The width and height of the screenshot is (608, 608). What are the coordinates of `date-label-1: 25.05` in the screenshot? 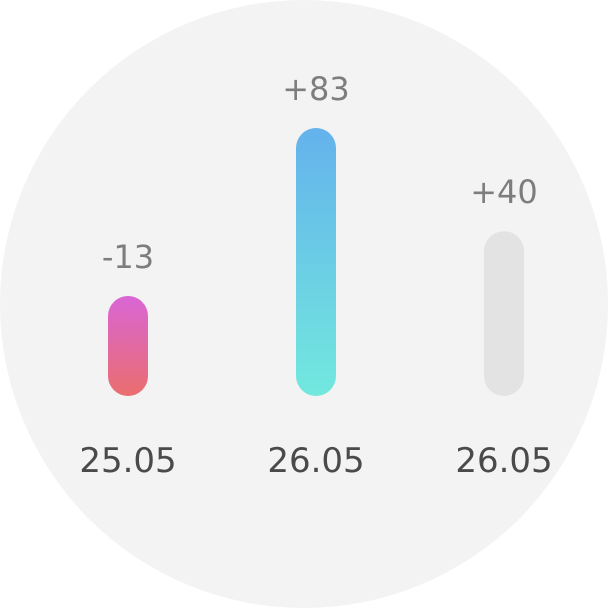 It's located at (127, 461).